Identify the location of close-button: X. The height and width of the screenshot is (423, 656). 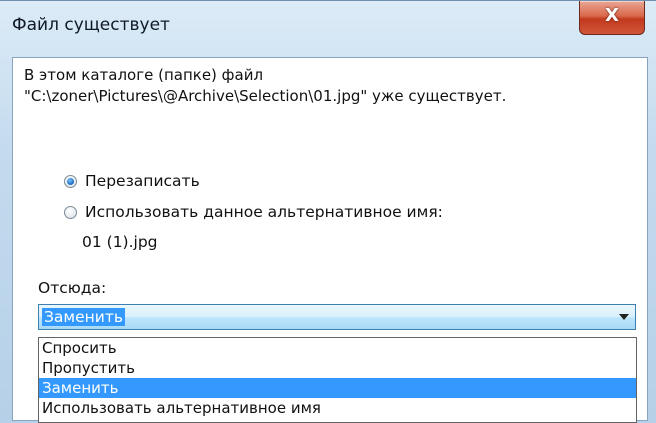
(612, 18).